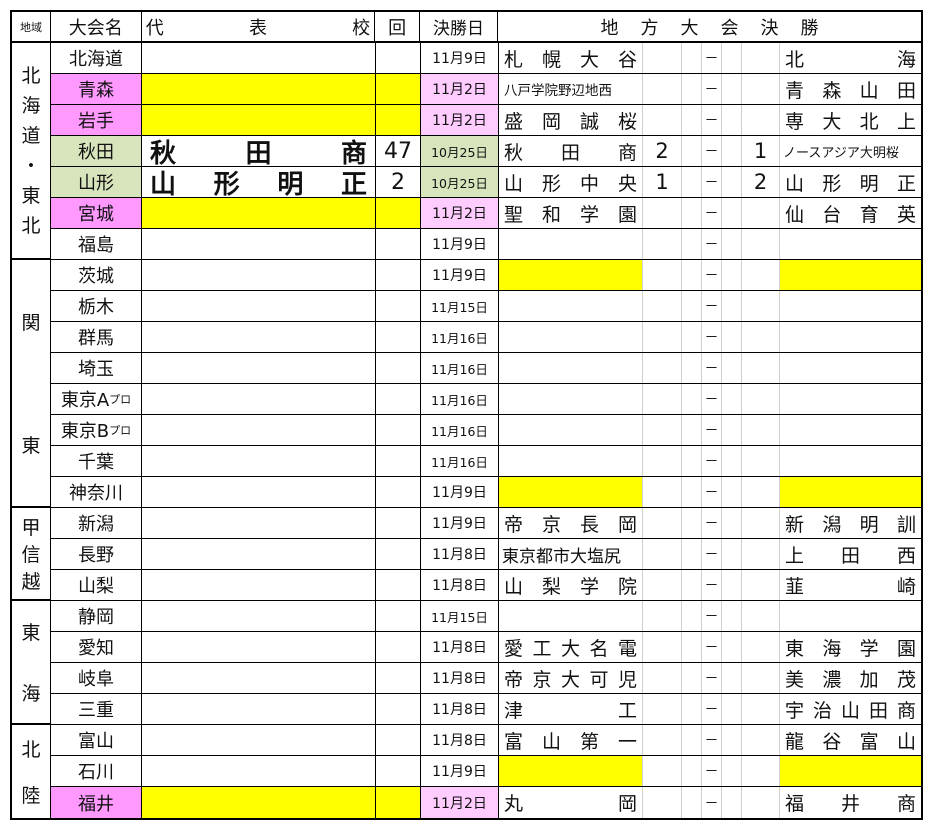 The width and height of the screenshot is (936, 829). Describe the element at coordinates (571, 647) in the screenshot. I see `final-winner: 愛工大名電` at that location.